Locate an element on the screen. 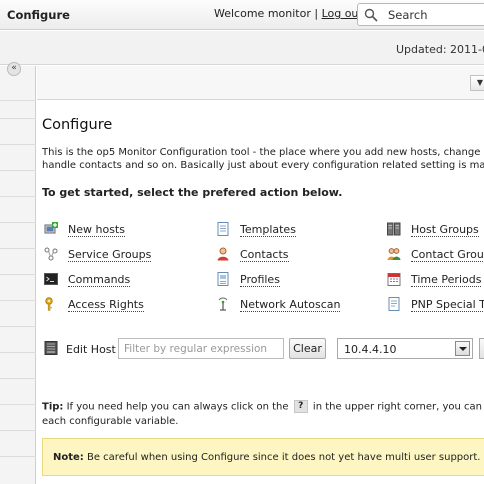  help-icon: ? is located at coordinates (300, 406).